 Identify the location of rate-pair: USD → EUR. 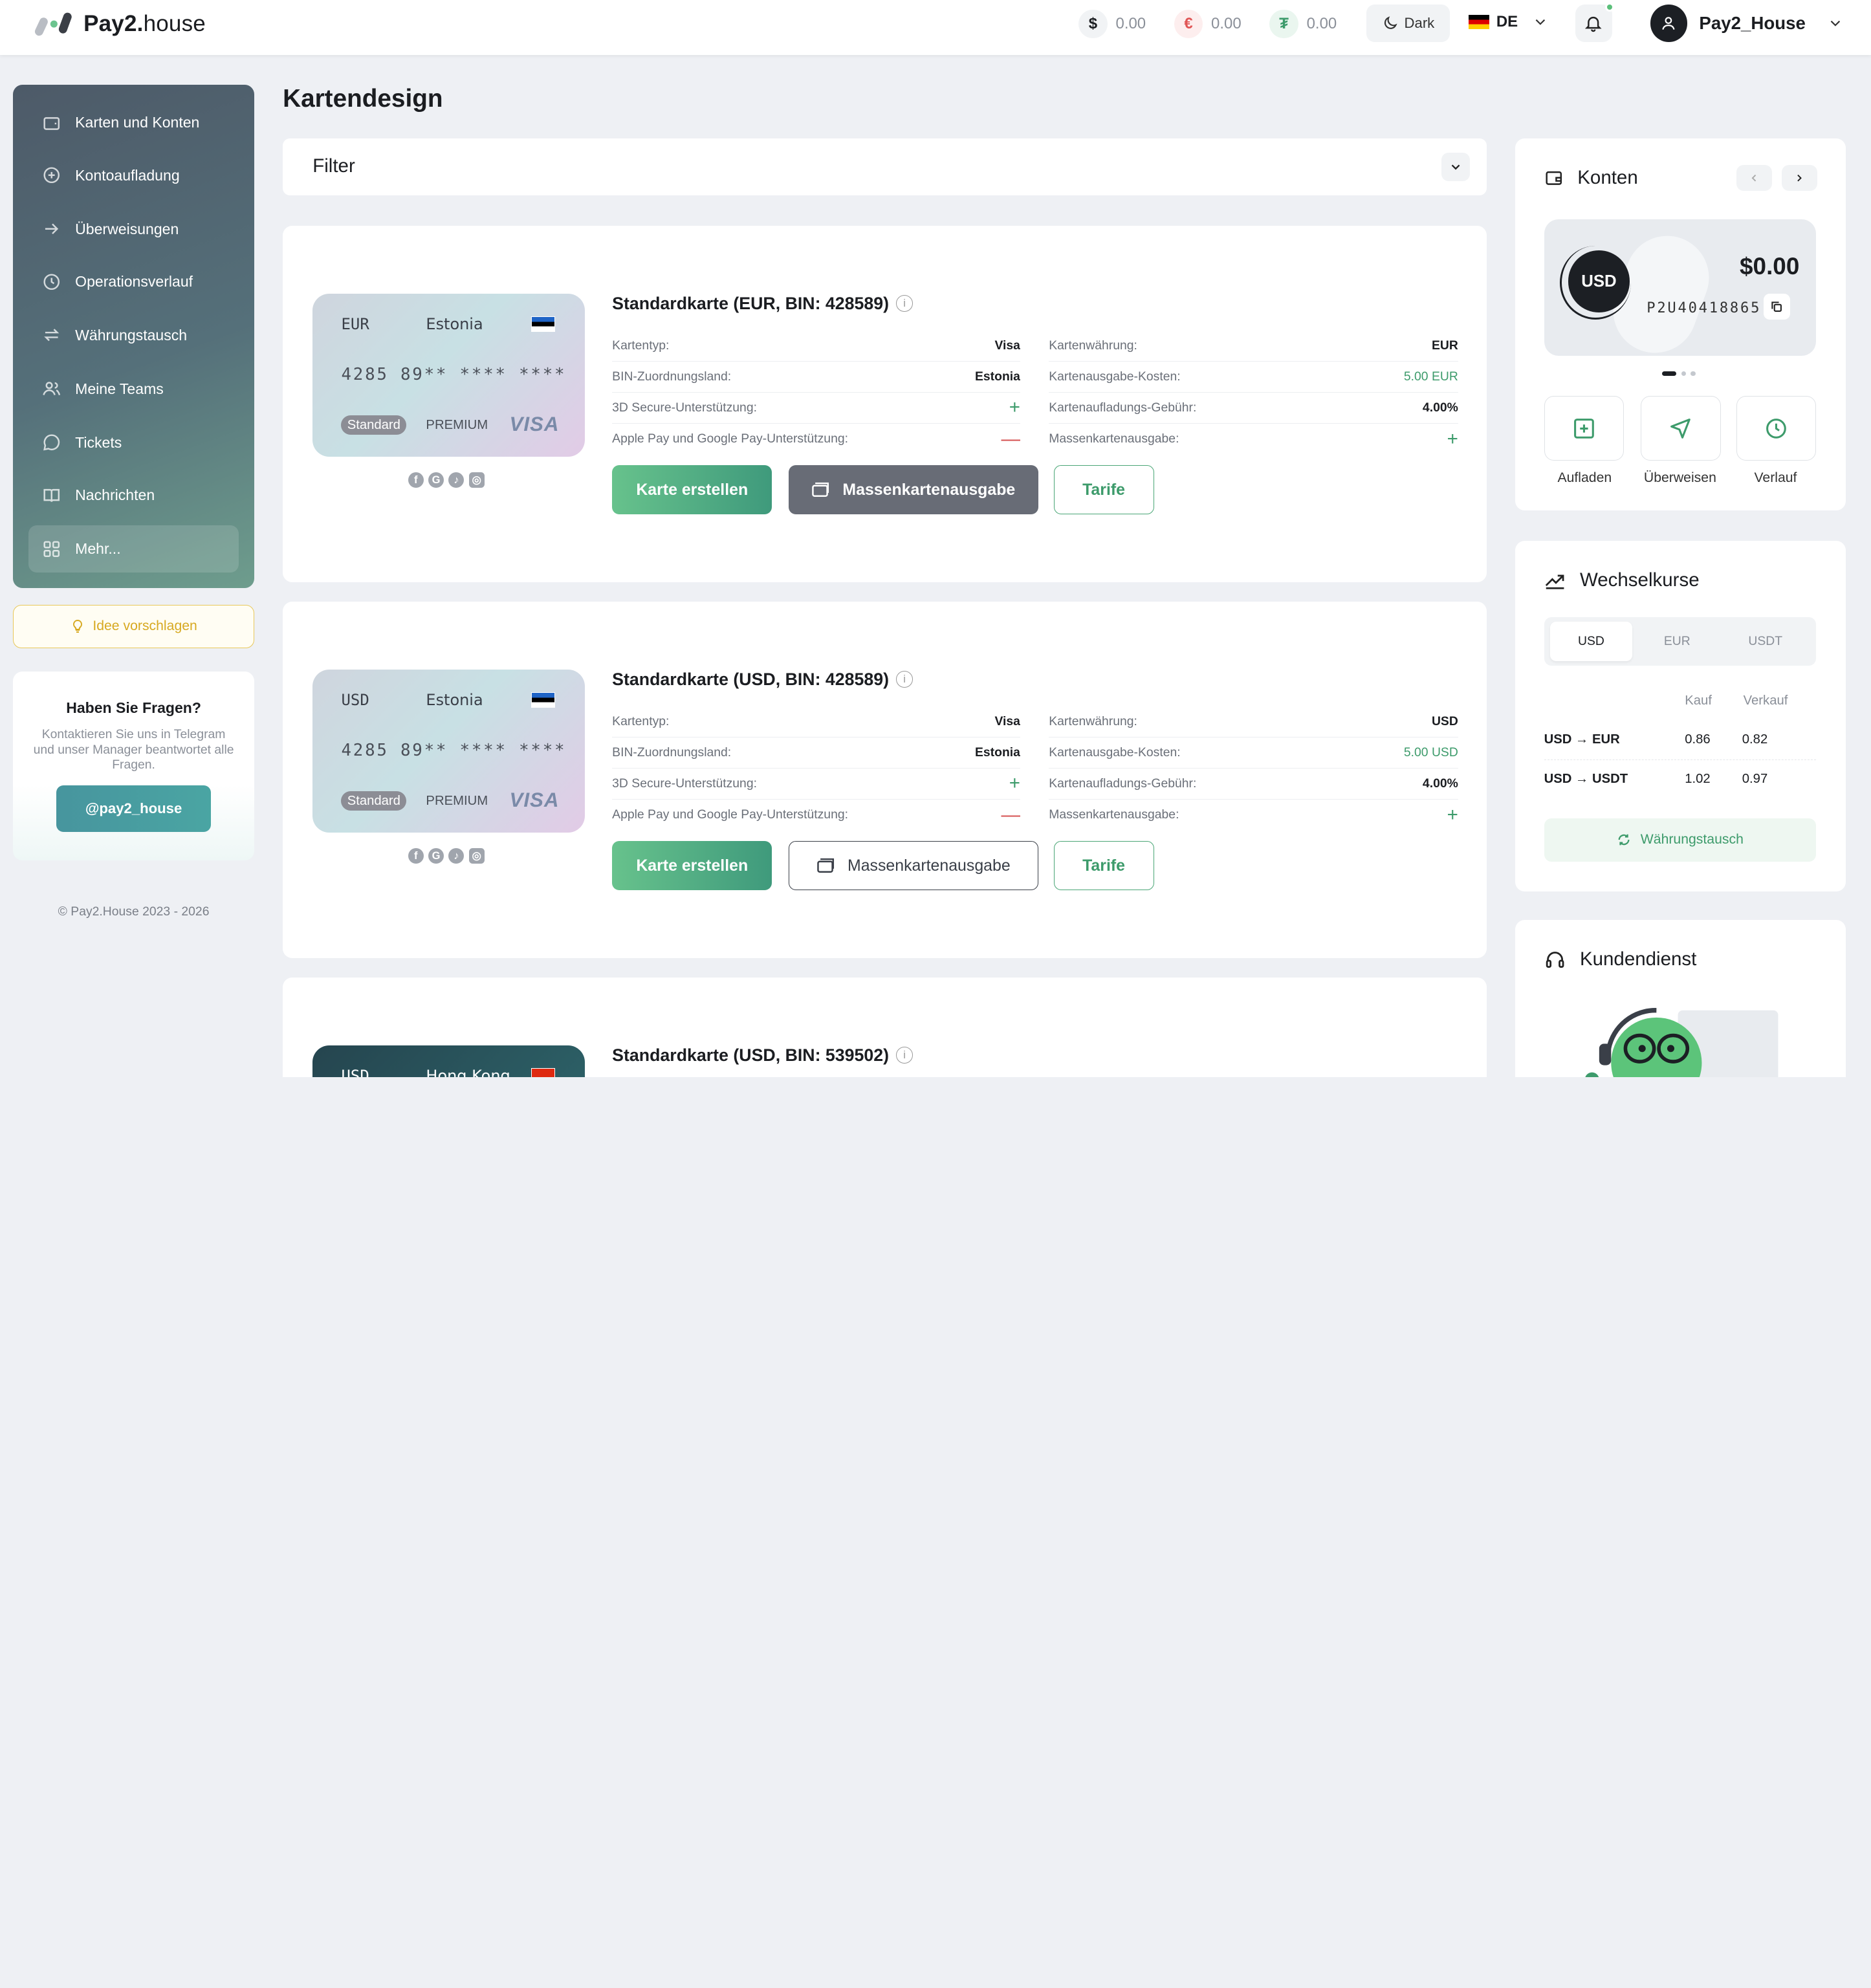
(1582, 739).